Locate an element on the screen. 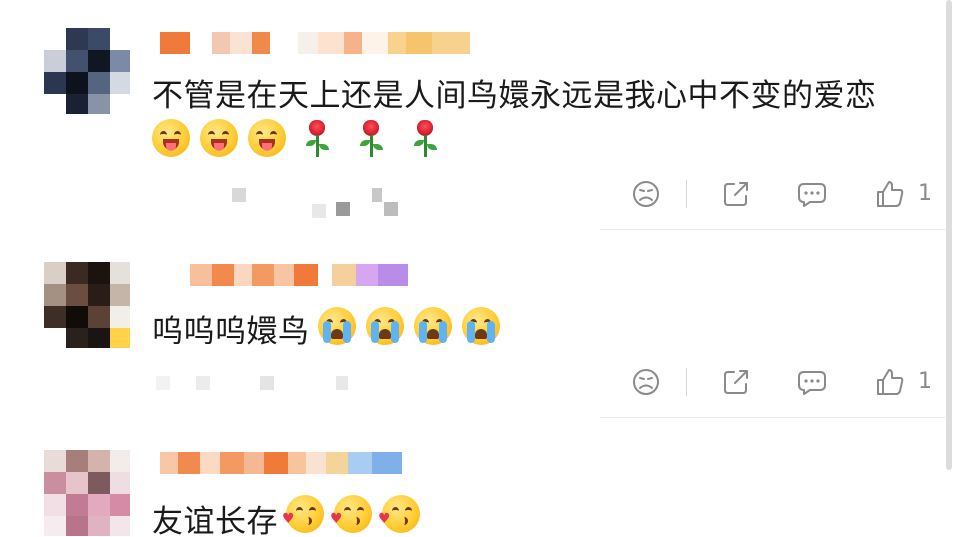 Image resolution: width=960 pixels, height=537 pixels. comment-text: 不管是在天上还是人间鸟嬛永远是我心中不变的爱恋 is located at coordinates (514, 96).